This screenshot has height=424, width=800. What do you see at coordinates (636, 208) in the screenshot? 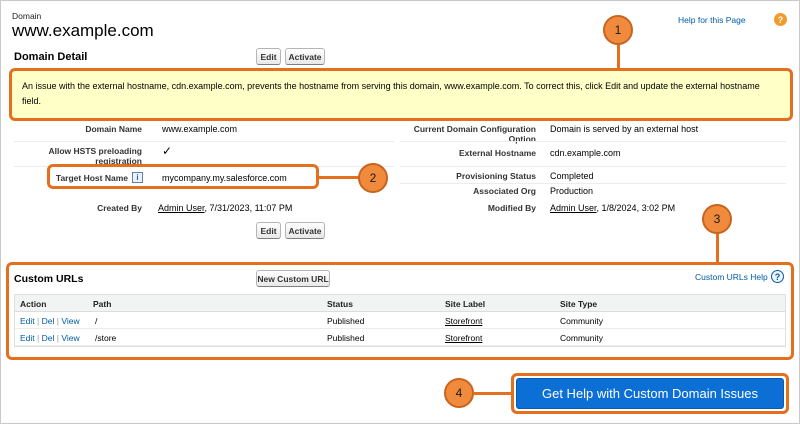
I see `modified-by-date: , 1/8/2024, 3:02 PM` at bounding box center [636, 208].